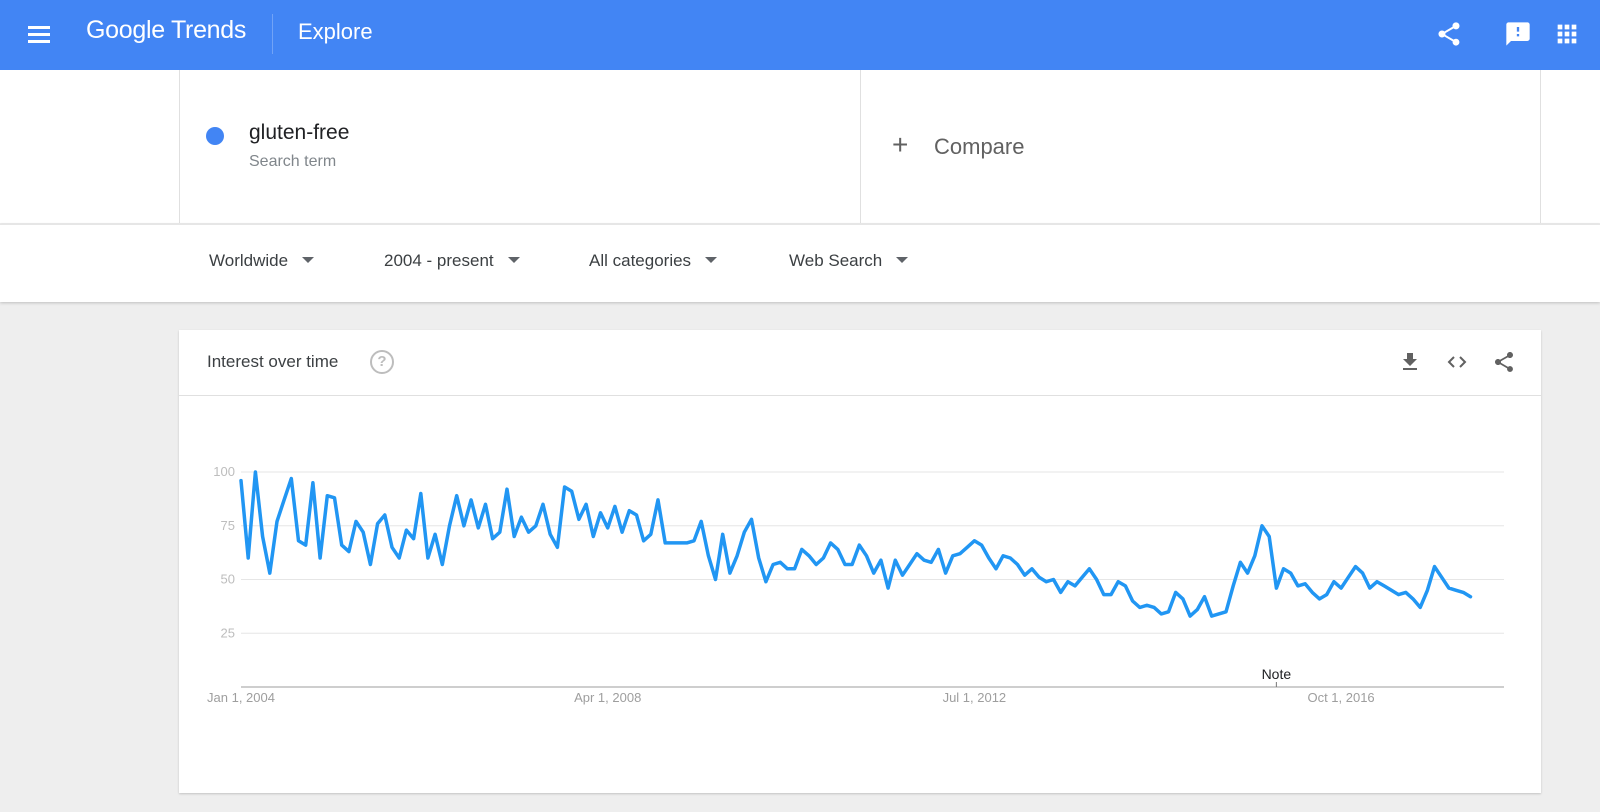 The width and height of the screenshot is (1600, 812). I want to click on feedback-icon, so click(1518, 34).